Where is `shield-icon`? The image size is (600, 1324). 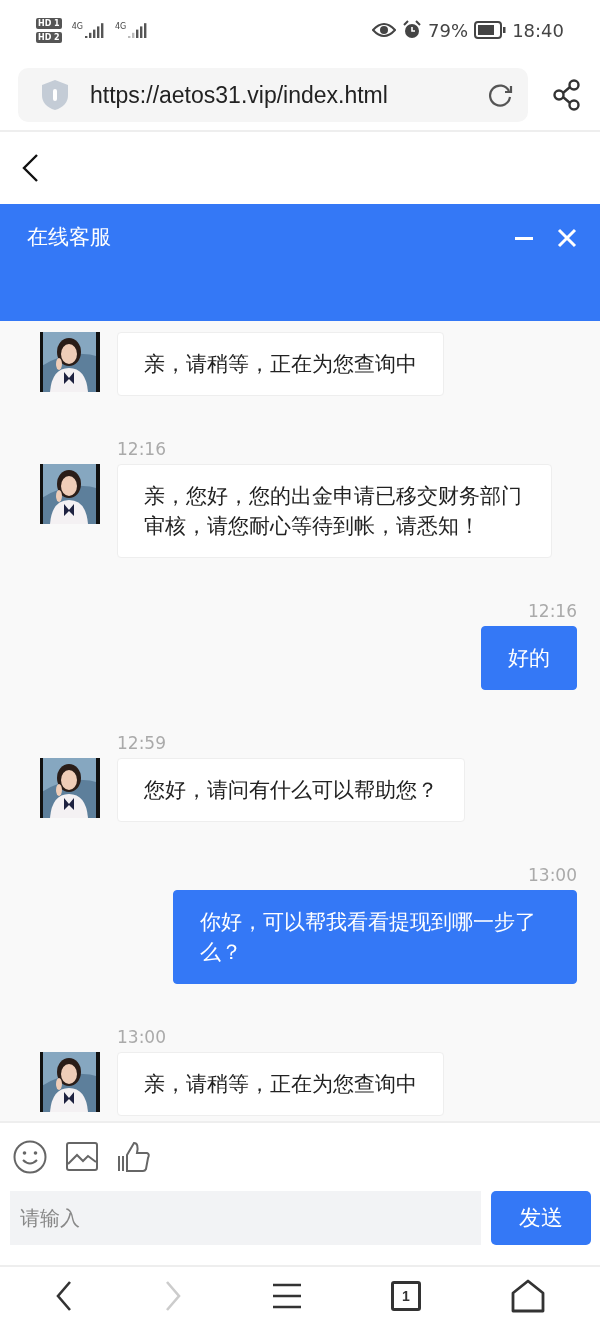
shield-icon is located at coordinates (55, 95).